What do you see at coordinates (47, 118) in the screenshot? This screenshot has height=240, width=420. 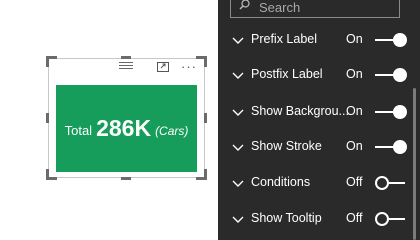 I see `resize-handle-left` at bounding box center [47, 118].